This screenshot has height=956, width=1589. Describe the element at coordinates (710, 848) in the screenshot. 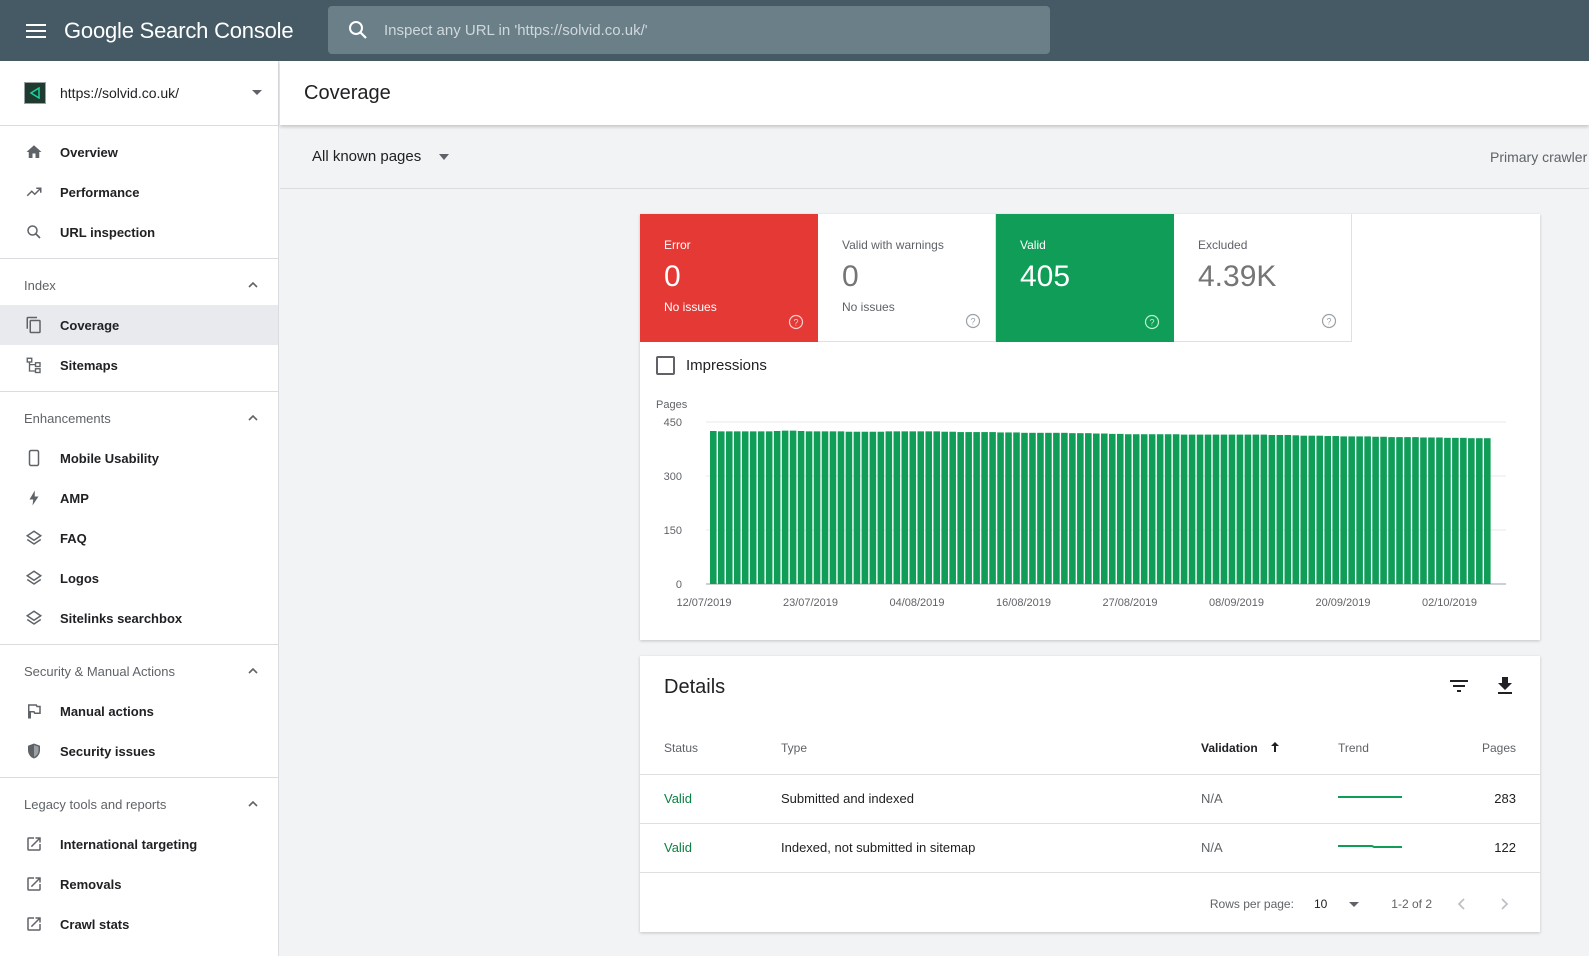

I see `row-status: Valid` at that location.